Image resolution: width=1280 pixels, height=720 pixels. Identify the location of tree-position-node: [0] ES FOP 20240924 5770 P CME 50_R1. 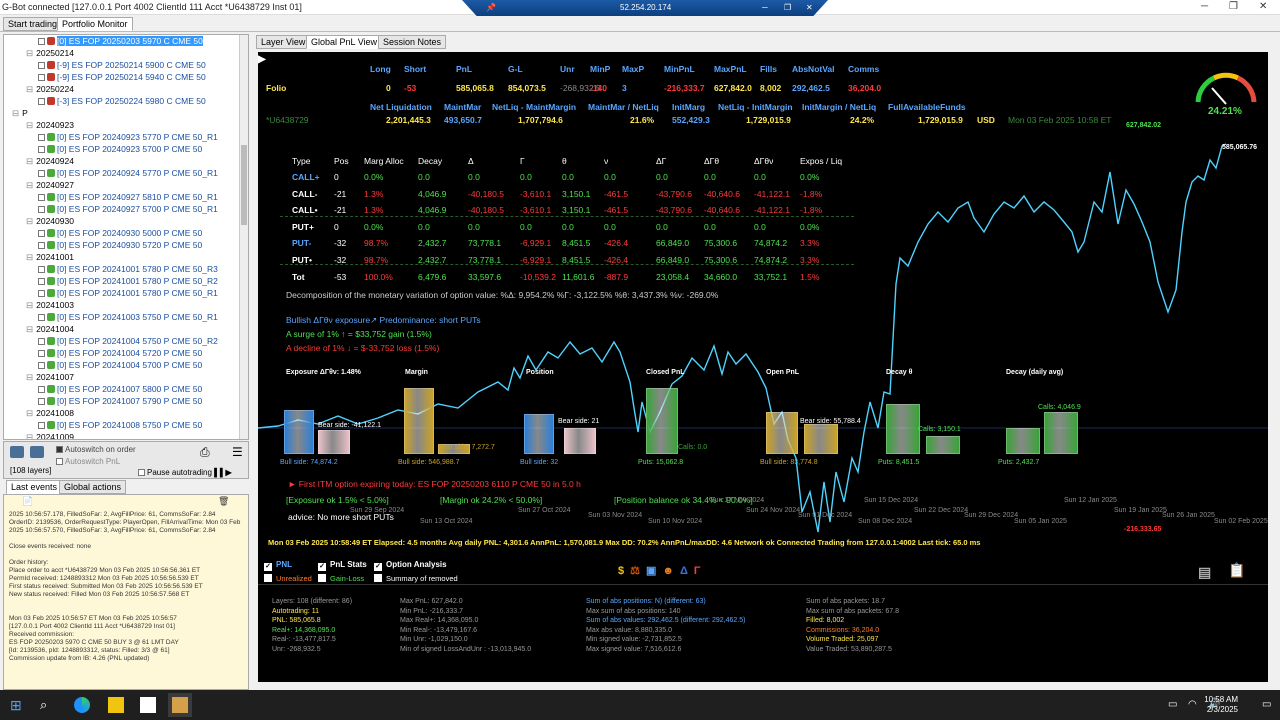
(143, 173).